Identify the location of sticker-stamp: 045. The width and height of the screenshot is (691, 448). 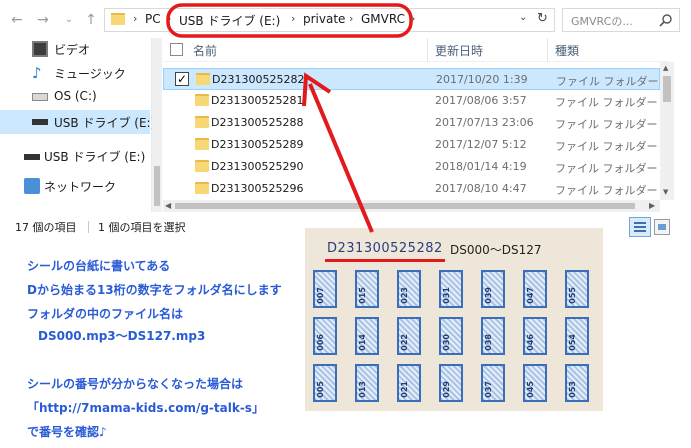
(535, 383).